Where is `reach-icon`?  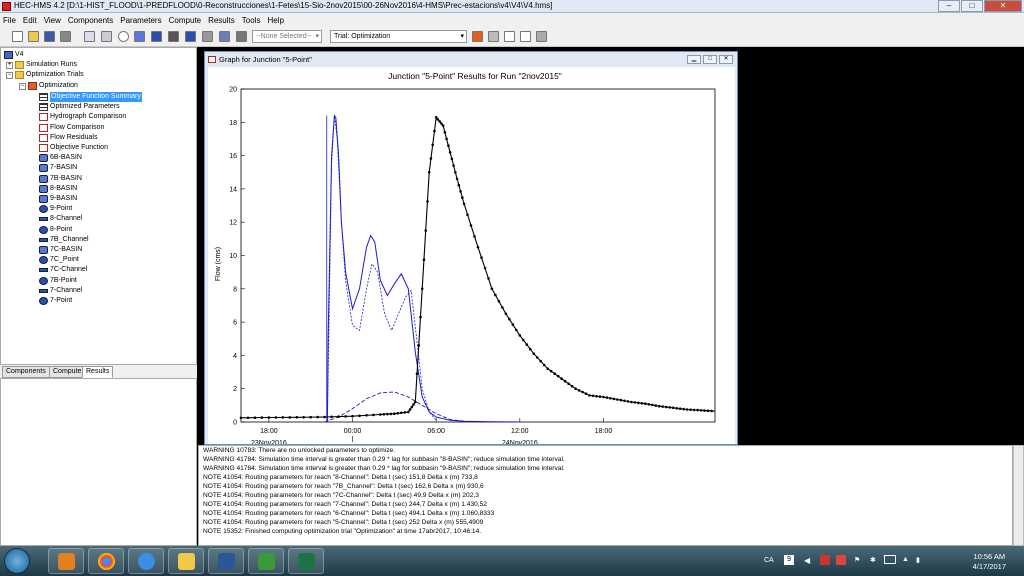 reach-icon is located at coordinates (43, 270).